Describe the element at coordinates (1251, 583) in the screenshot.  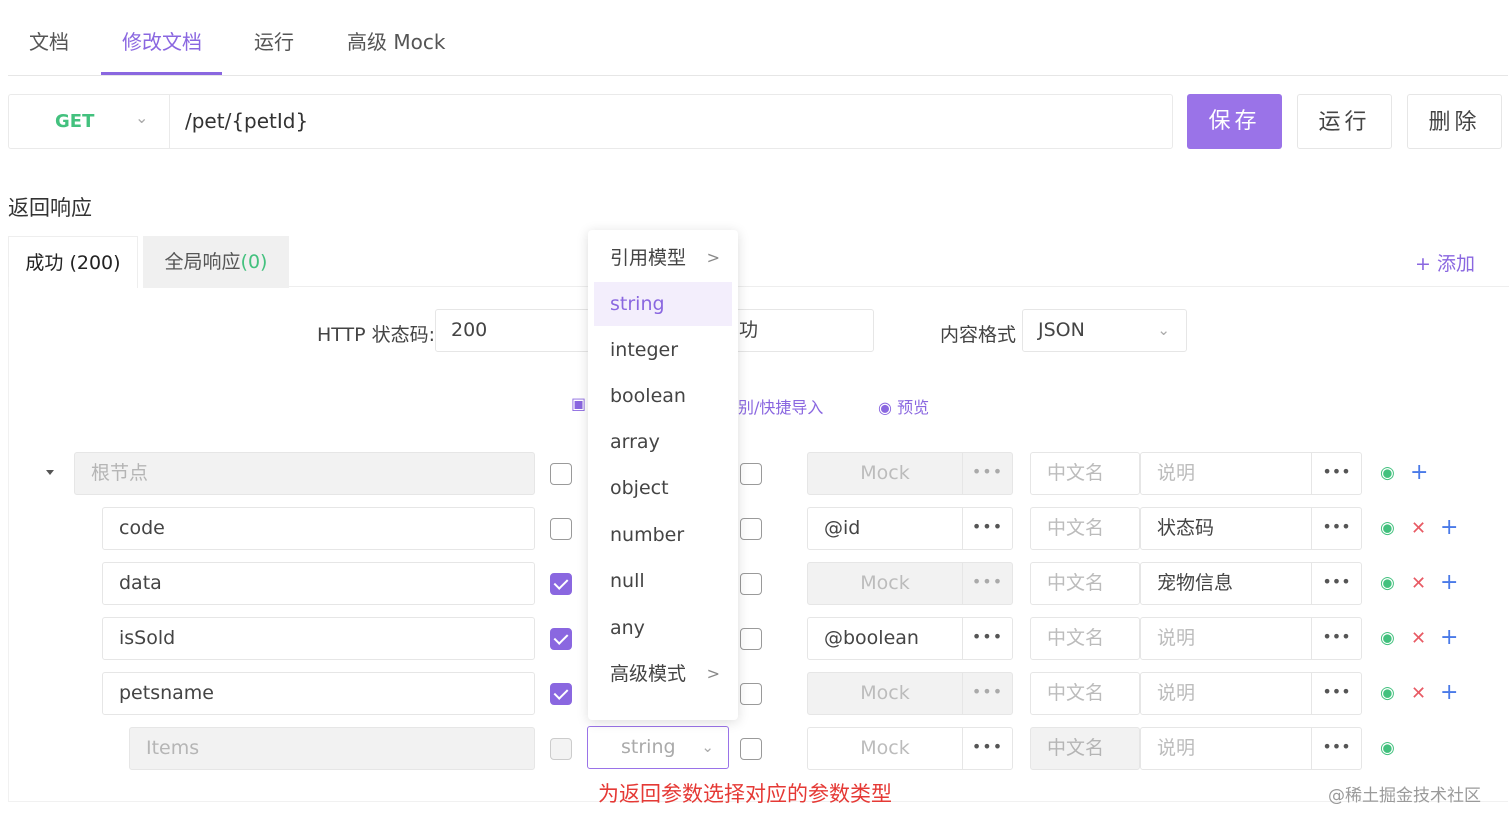
I see `description-input: 宠物信息 •••` at that location.